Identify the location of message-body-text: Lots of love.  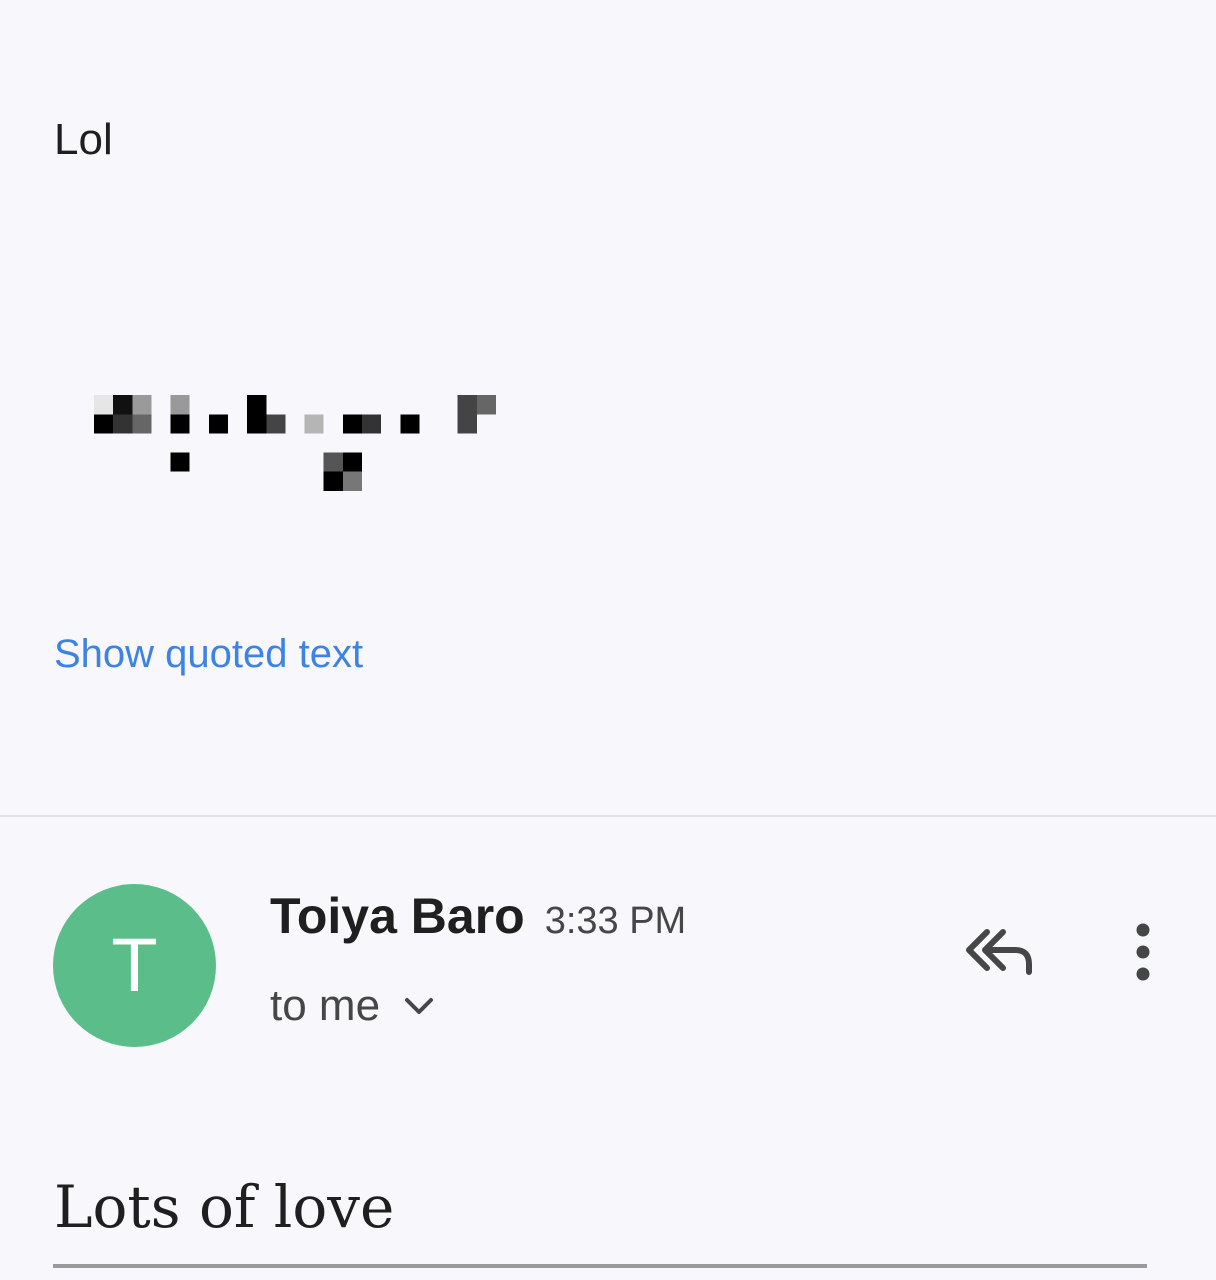
(224, 1207).